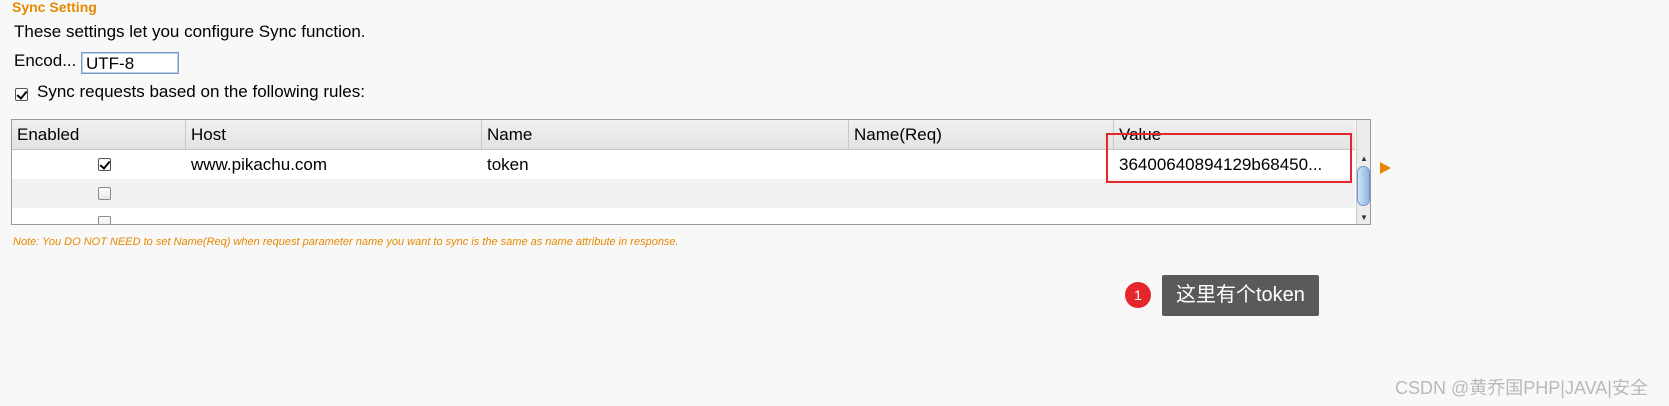 The image size is (1669, 406). What do you see at coordinates (1521, 388) in the screenshot?
I see `watermark: CSDN @黄乔国PHP|JAVA|安全` at bounding box center [1521, 388].